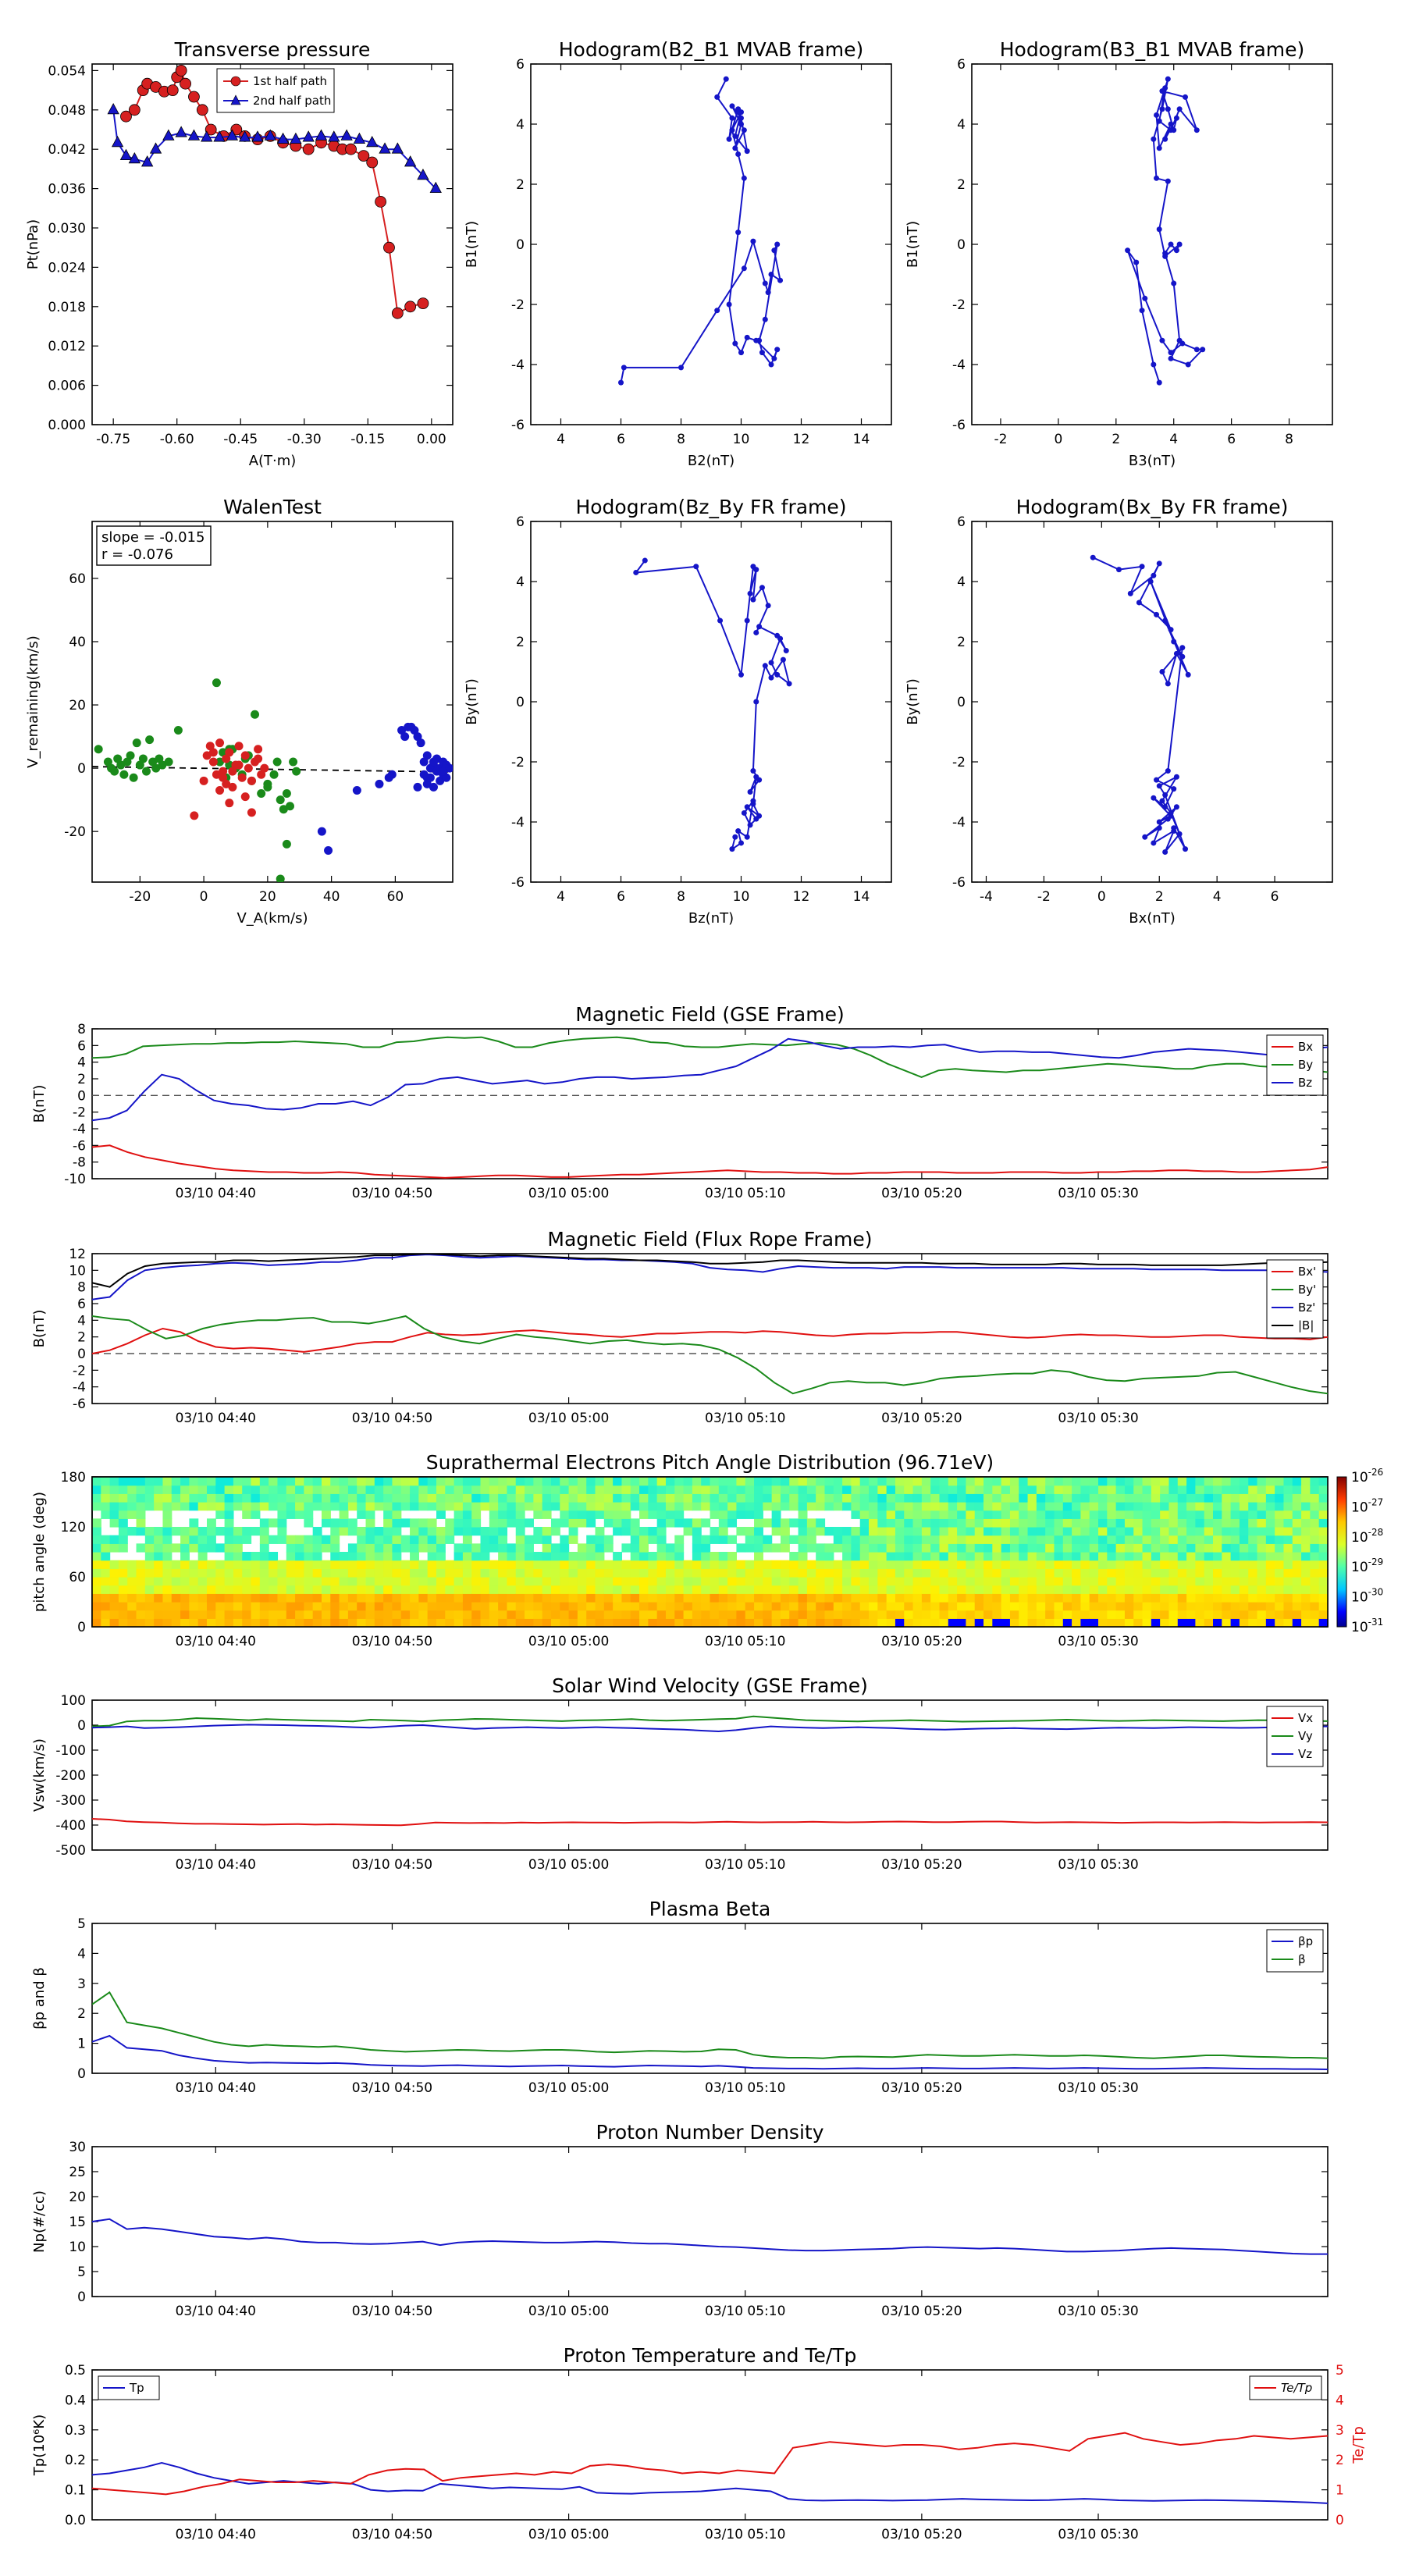 This screenshot has height=2576, width=1405. Describe the element at coordinates (81, 1627) in the screenshot. I see `pad-ytick-label: 0` at that location.